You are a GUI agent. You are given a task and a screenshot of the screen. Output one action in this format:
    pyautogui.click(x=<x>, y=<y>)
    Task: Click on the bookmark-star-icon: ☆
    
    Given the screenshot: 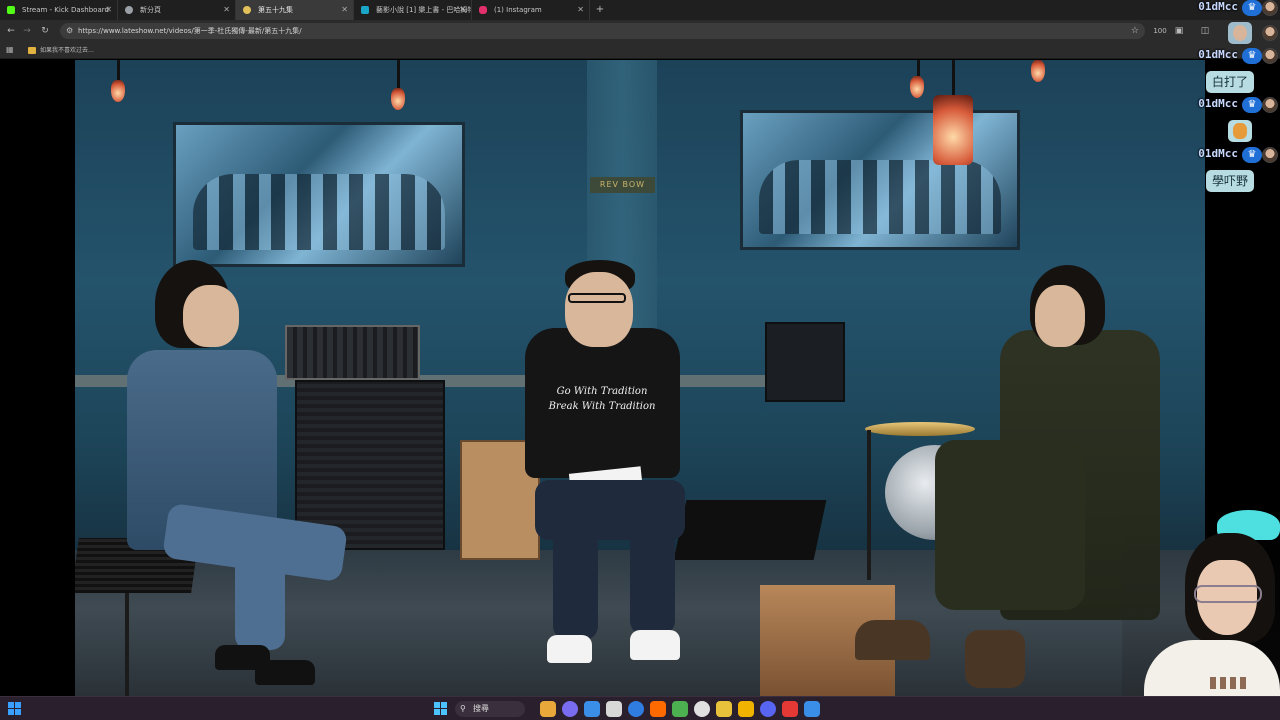 What is the action you would take?
    pyautogui.click(x=1135, y=31)
    